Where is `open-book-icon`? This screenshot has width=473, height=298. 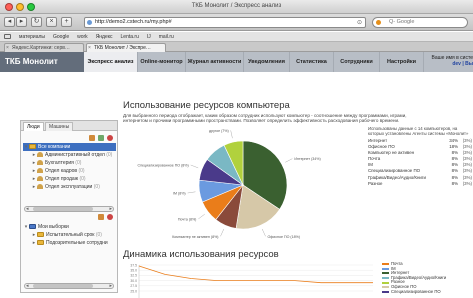
open-book-icon is located at coordinates (7, 36).